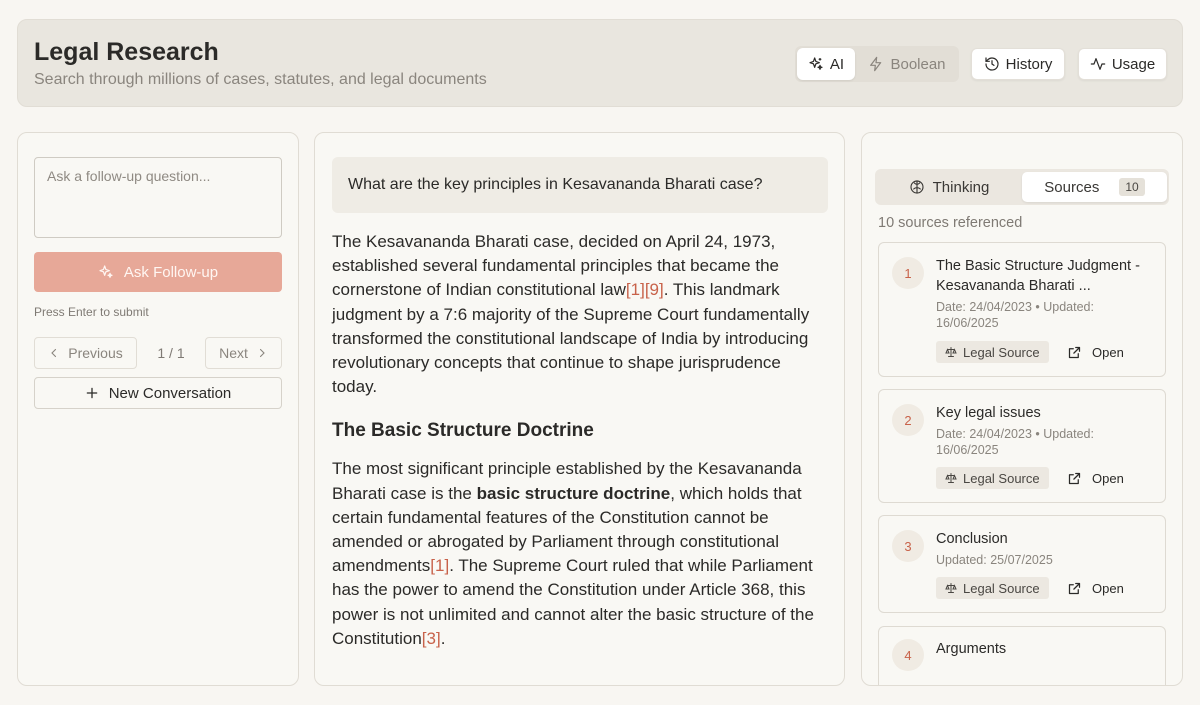 This screenshot has width=1200, height=705. I want to click on sources-badge: 10, so click(1132, 187).